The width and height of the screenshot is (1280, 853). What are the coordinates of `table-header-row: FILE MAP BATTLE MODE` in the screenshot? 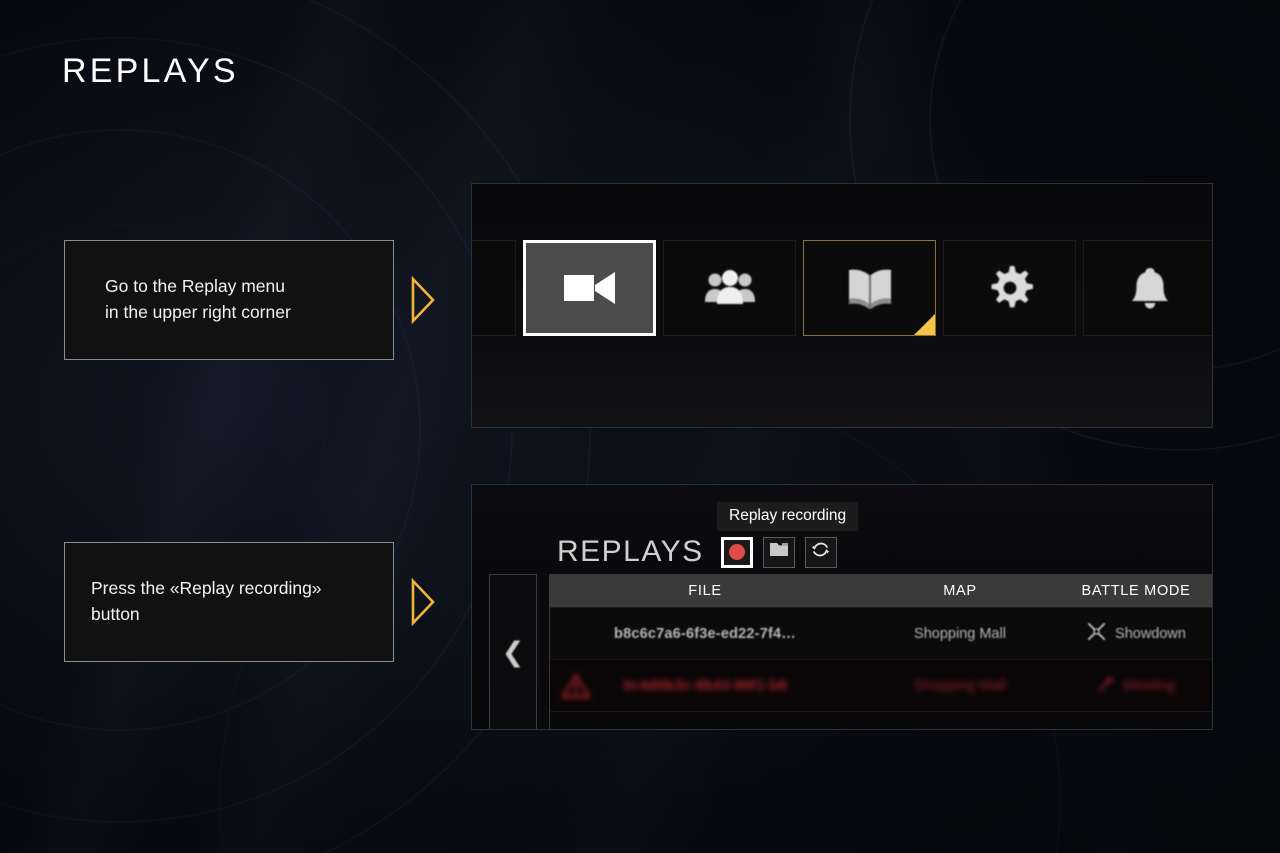 It's located at (881, 591).